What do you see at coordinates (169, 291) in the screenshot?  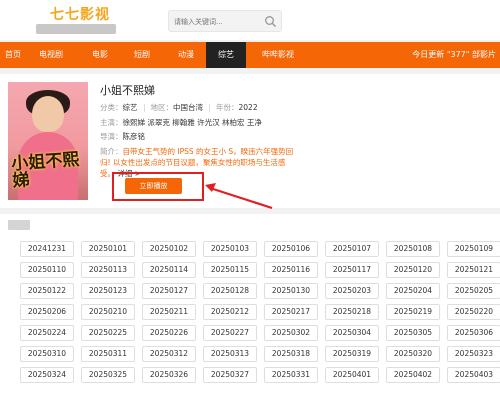 I see `episode-button: 20250127` at bounding box center [169, 291].